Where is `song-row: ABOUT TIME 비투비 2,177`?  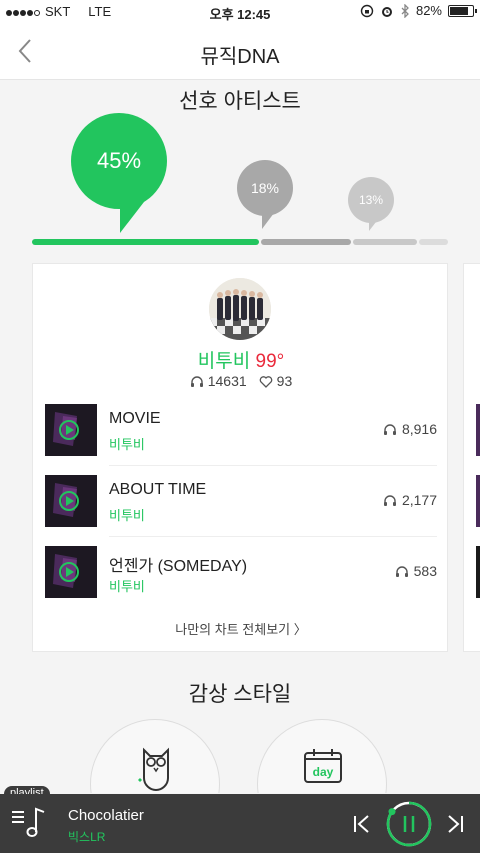
song-row: ABOUT TIME 비투비 2,177 is located at coordinates (241, 501).